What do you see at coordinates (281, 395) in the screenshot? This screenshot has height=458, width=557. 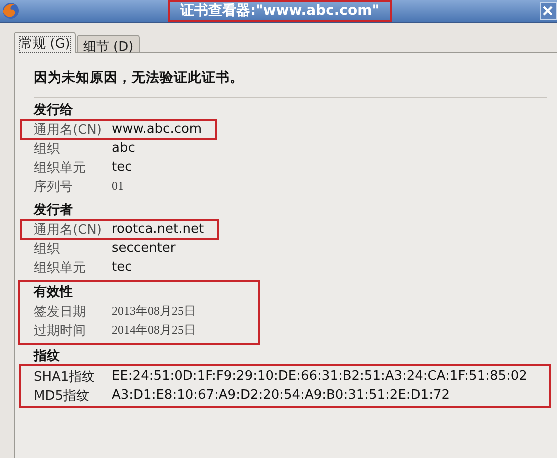 I see `field-value: A3:D1:E8:10:67:A9:D2:20:54:A9:B0:31:51:2E:D1:72` at bounding box center [281, 395].